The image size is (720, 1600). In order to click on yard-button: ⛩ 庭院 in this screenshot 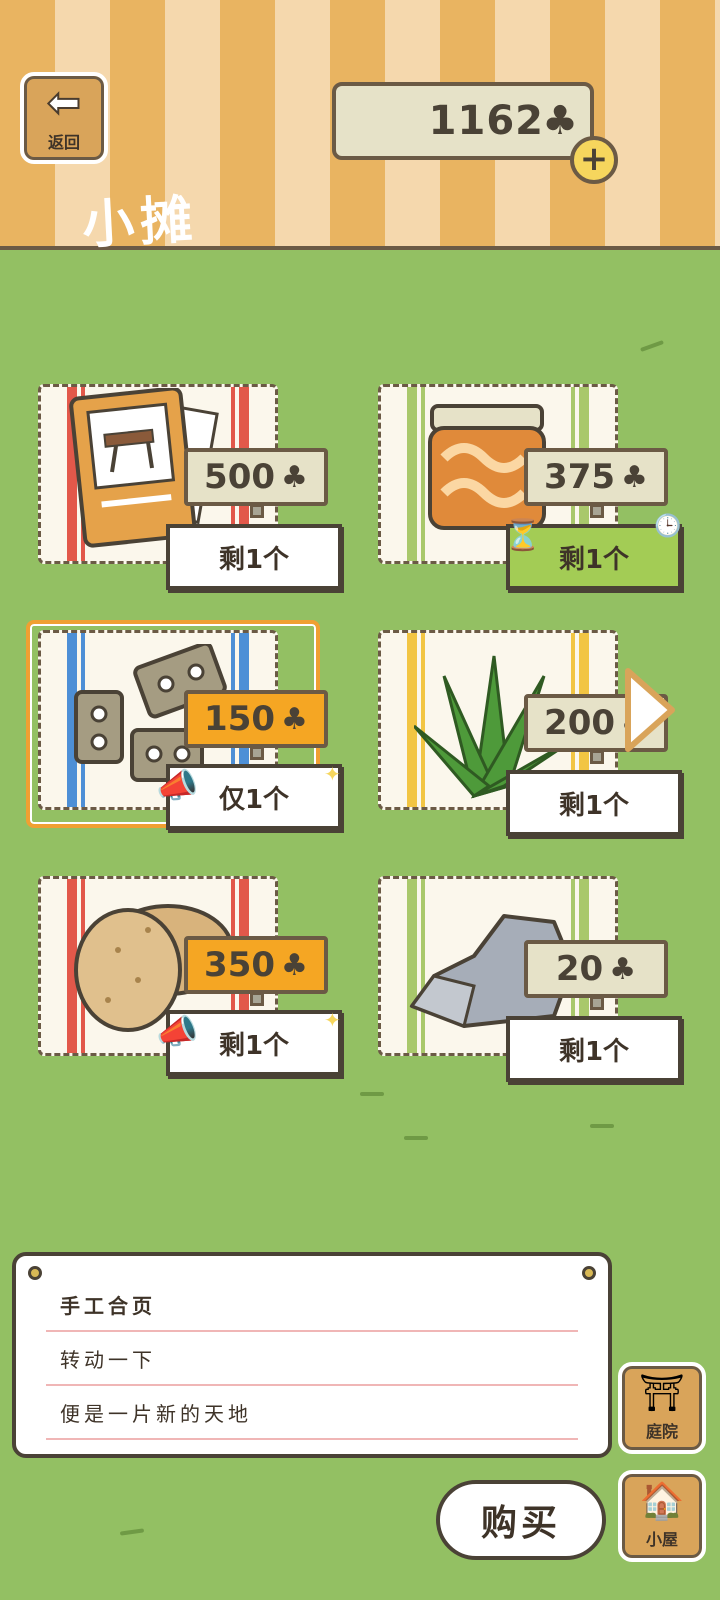, I will do `click(662, 1408)`.